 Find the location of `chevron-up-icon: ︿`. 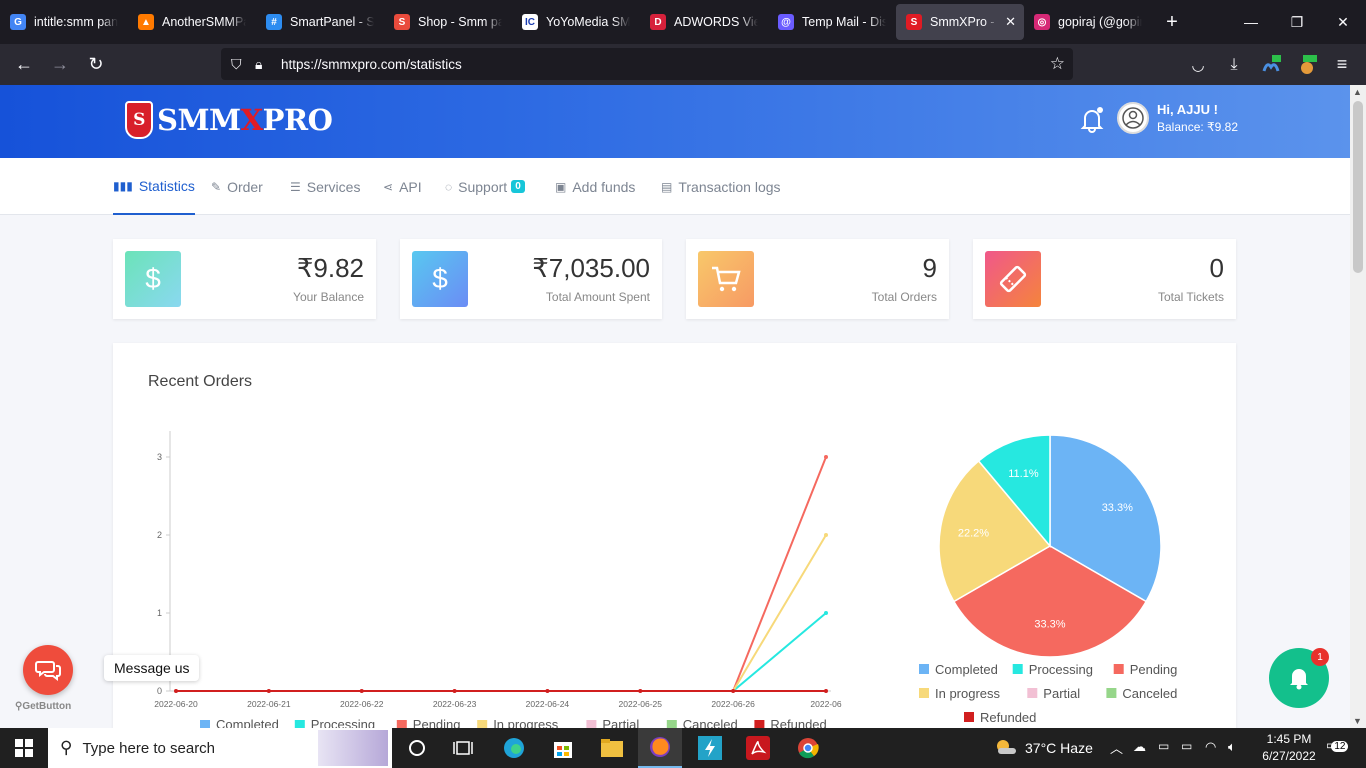

chevron-up-icon: ︿ is located at coordinates (1116, 747).